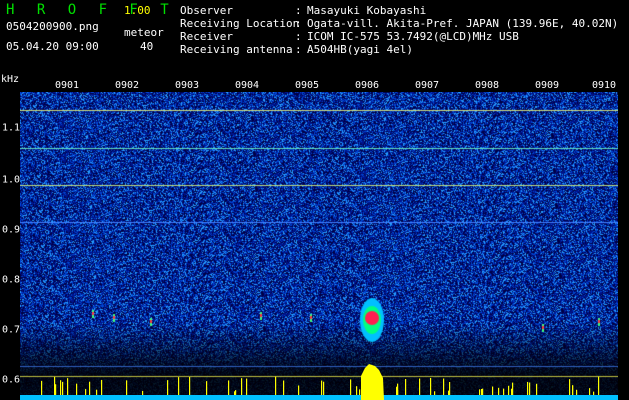 The width and height of the screenshot is (629, 400). Describe the element at coordinates (367, 10) in the screenshot. I see `info-value: Masayuki Kobayashi` at that location.